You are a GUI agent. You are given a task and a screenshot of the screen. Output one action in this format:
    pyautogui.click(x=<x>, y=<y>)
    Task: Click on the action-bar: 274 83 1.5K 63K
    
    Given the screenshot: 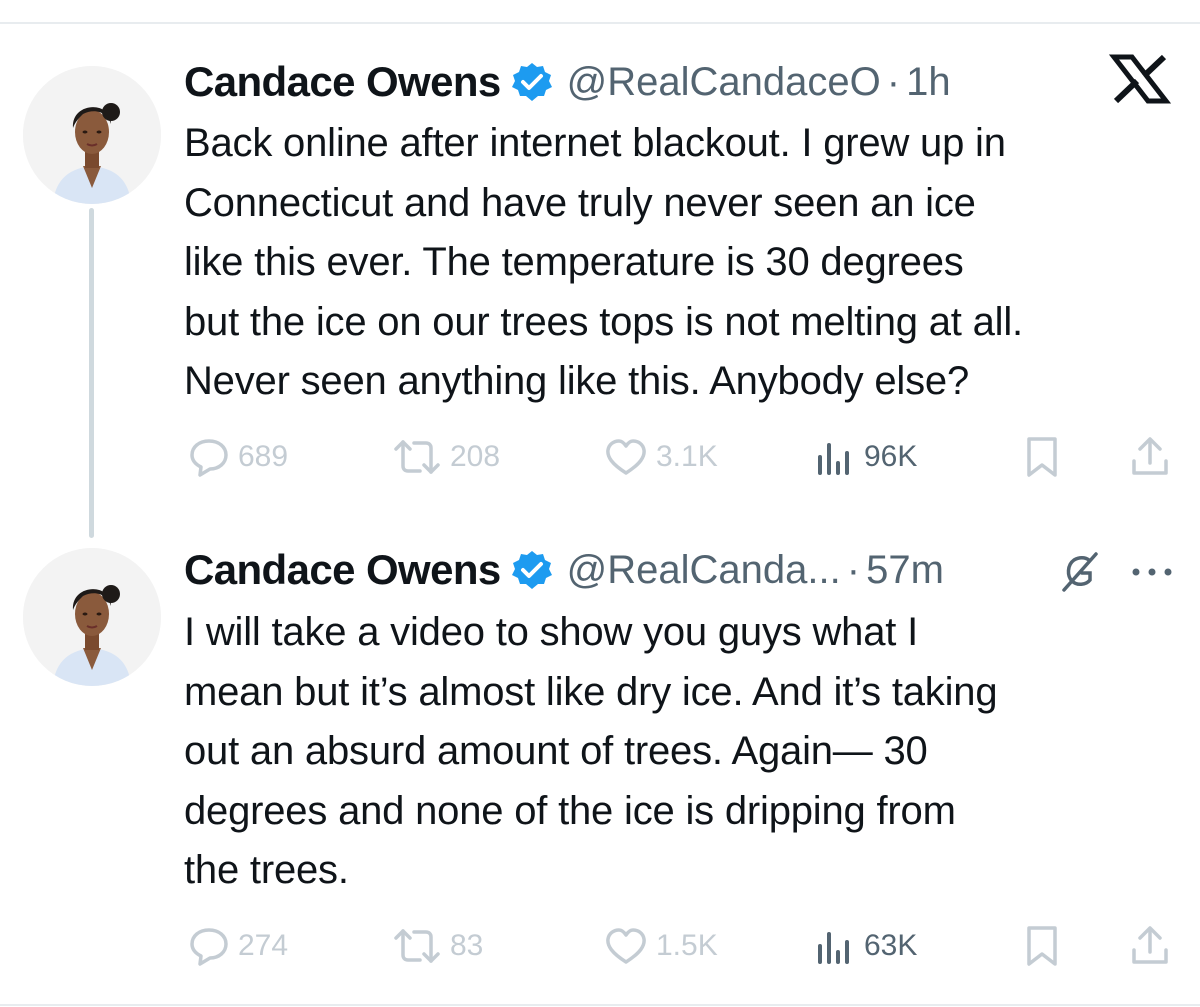 What is the action you would take?
    pyautogui.click(x=684, y=946)
    